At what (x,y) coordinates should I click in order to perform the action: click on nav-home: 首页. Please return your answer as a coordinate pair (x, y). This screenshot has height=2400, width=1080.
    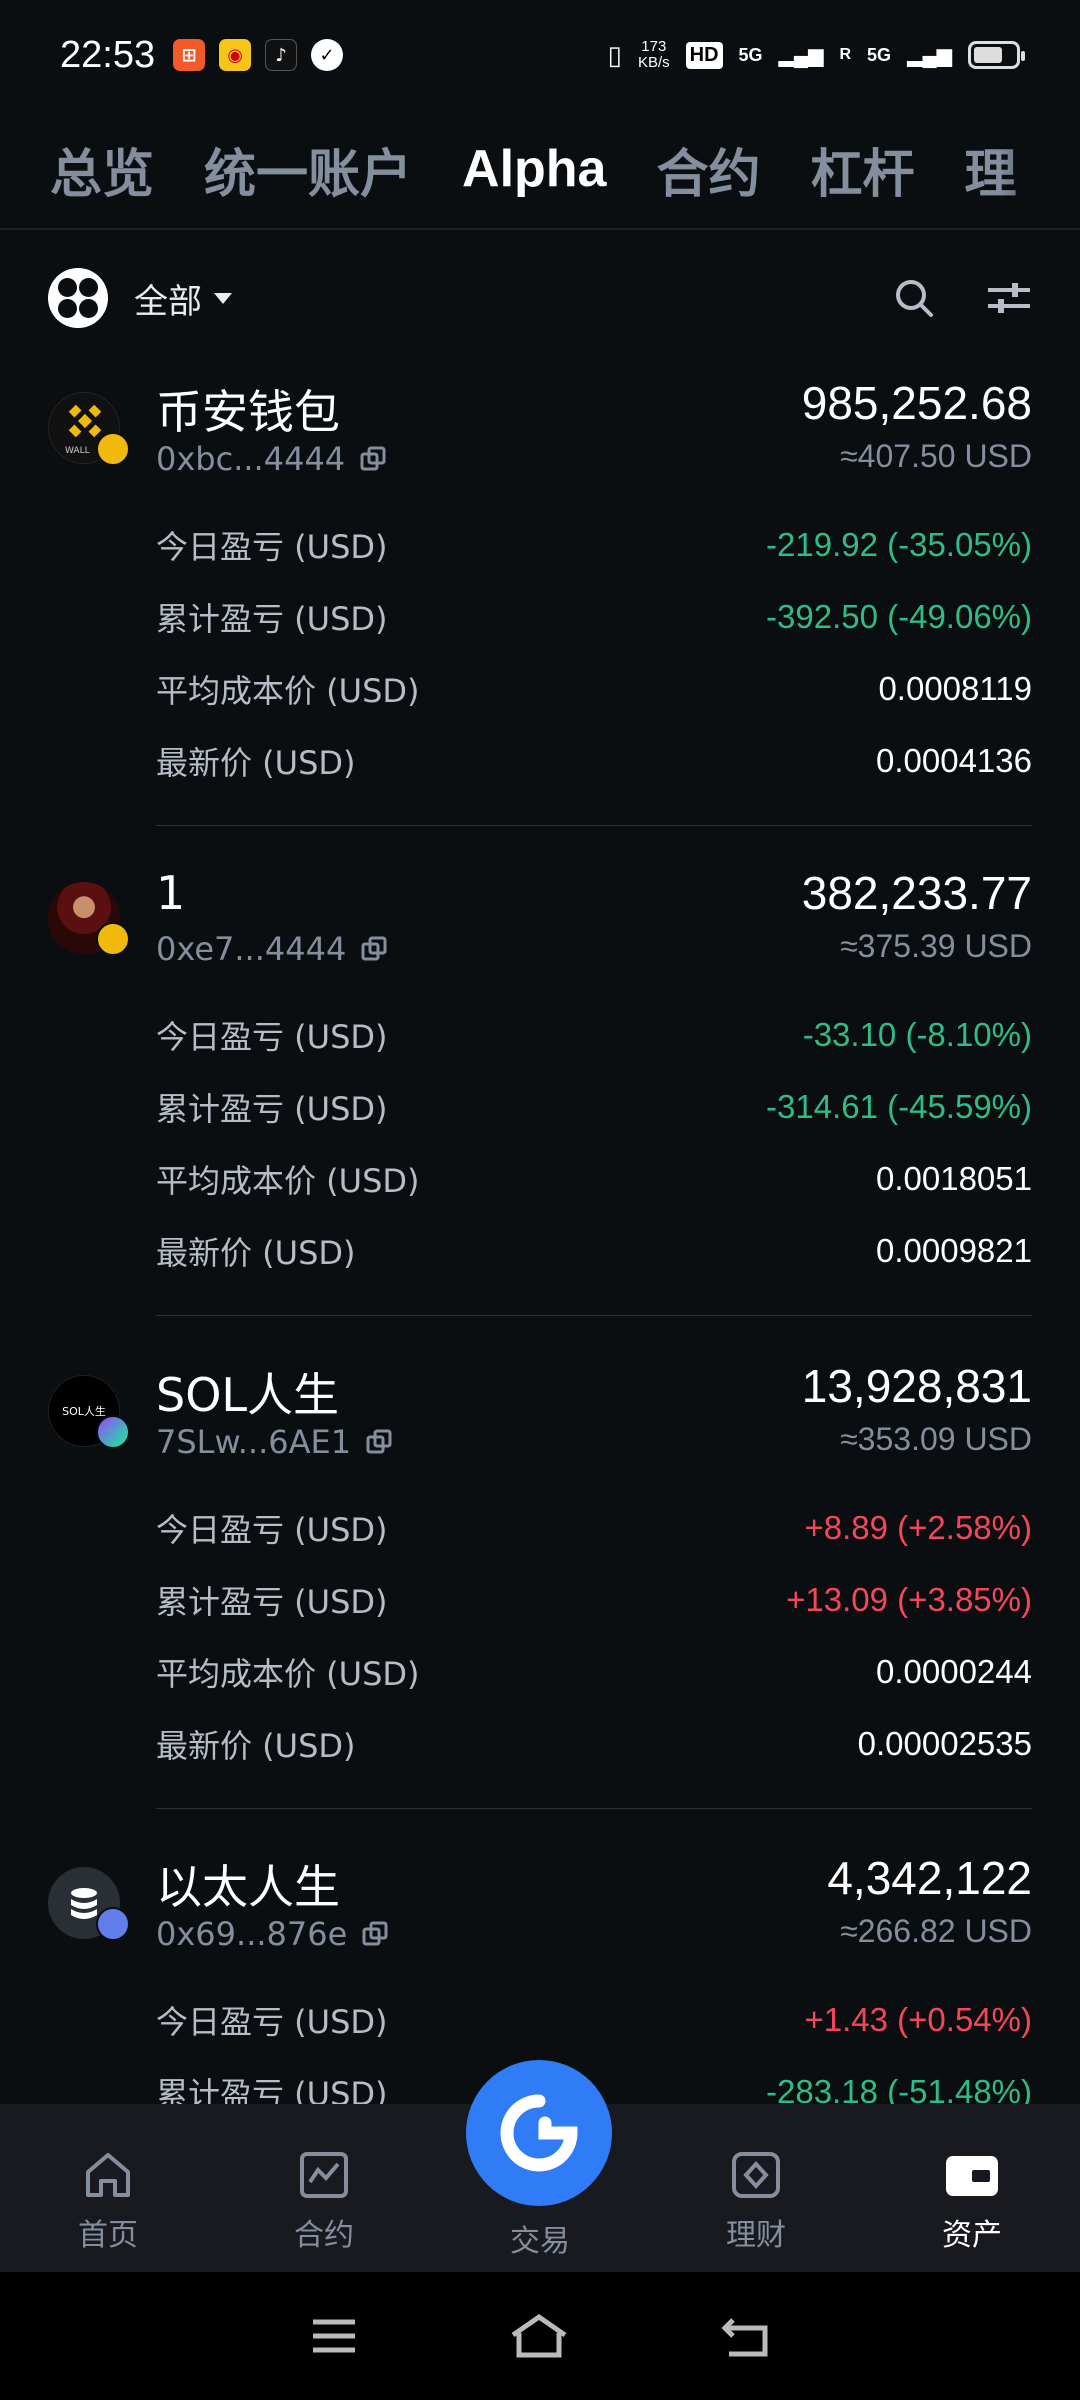
    Looking at the image, I should click on (108, 2188).